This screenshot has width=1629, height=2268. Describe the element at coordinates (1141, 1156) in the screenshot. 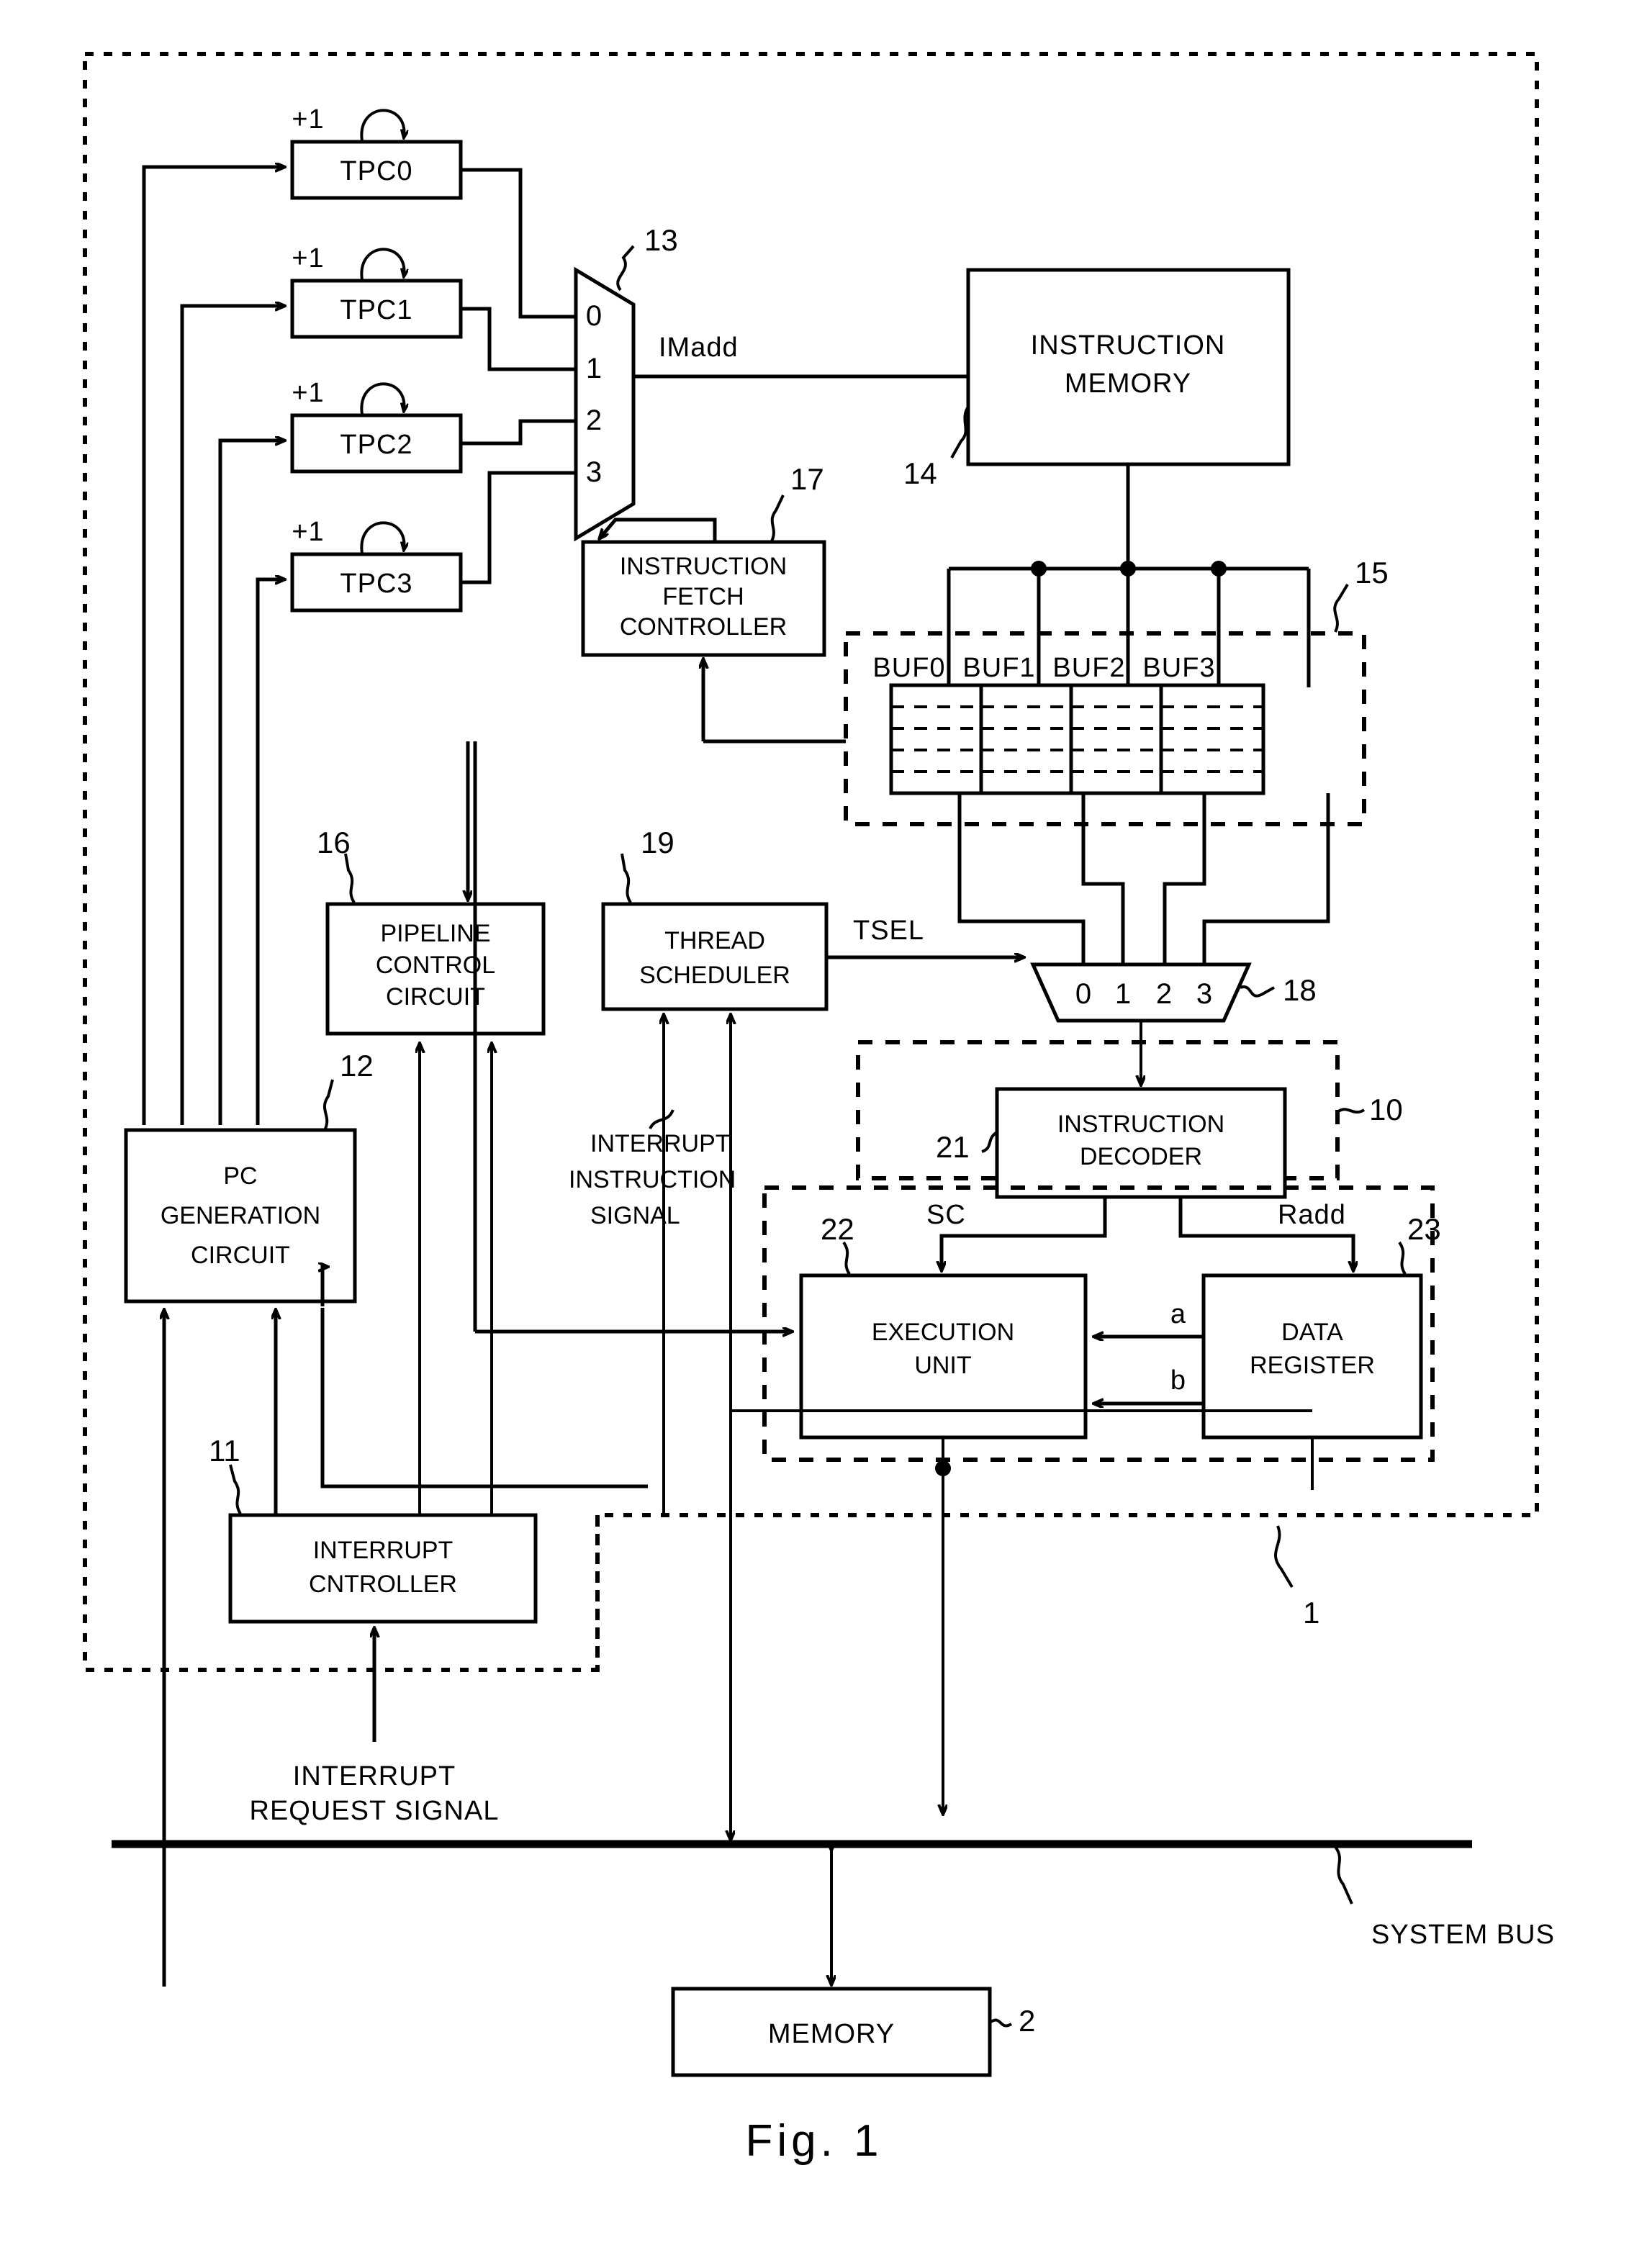

I see `id-line-2: DECODER` at that location.